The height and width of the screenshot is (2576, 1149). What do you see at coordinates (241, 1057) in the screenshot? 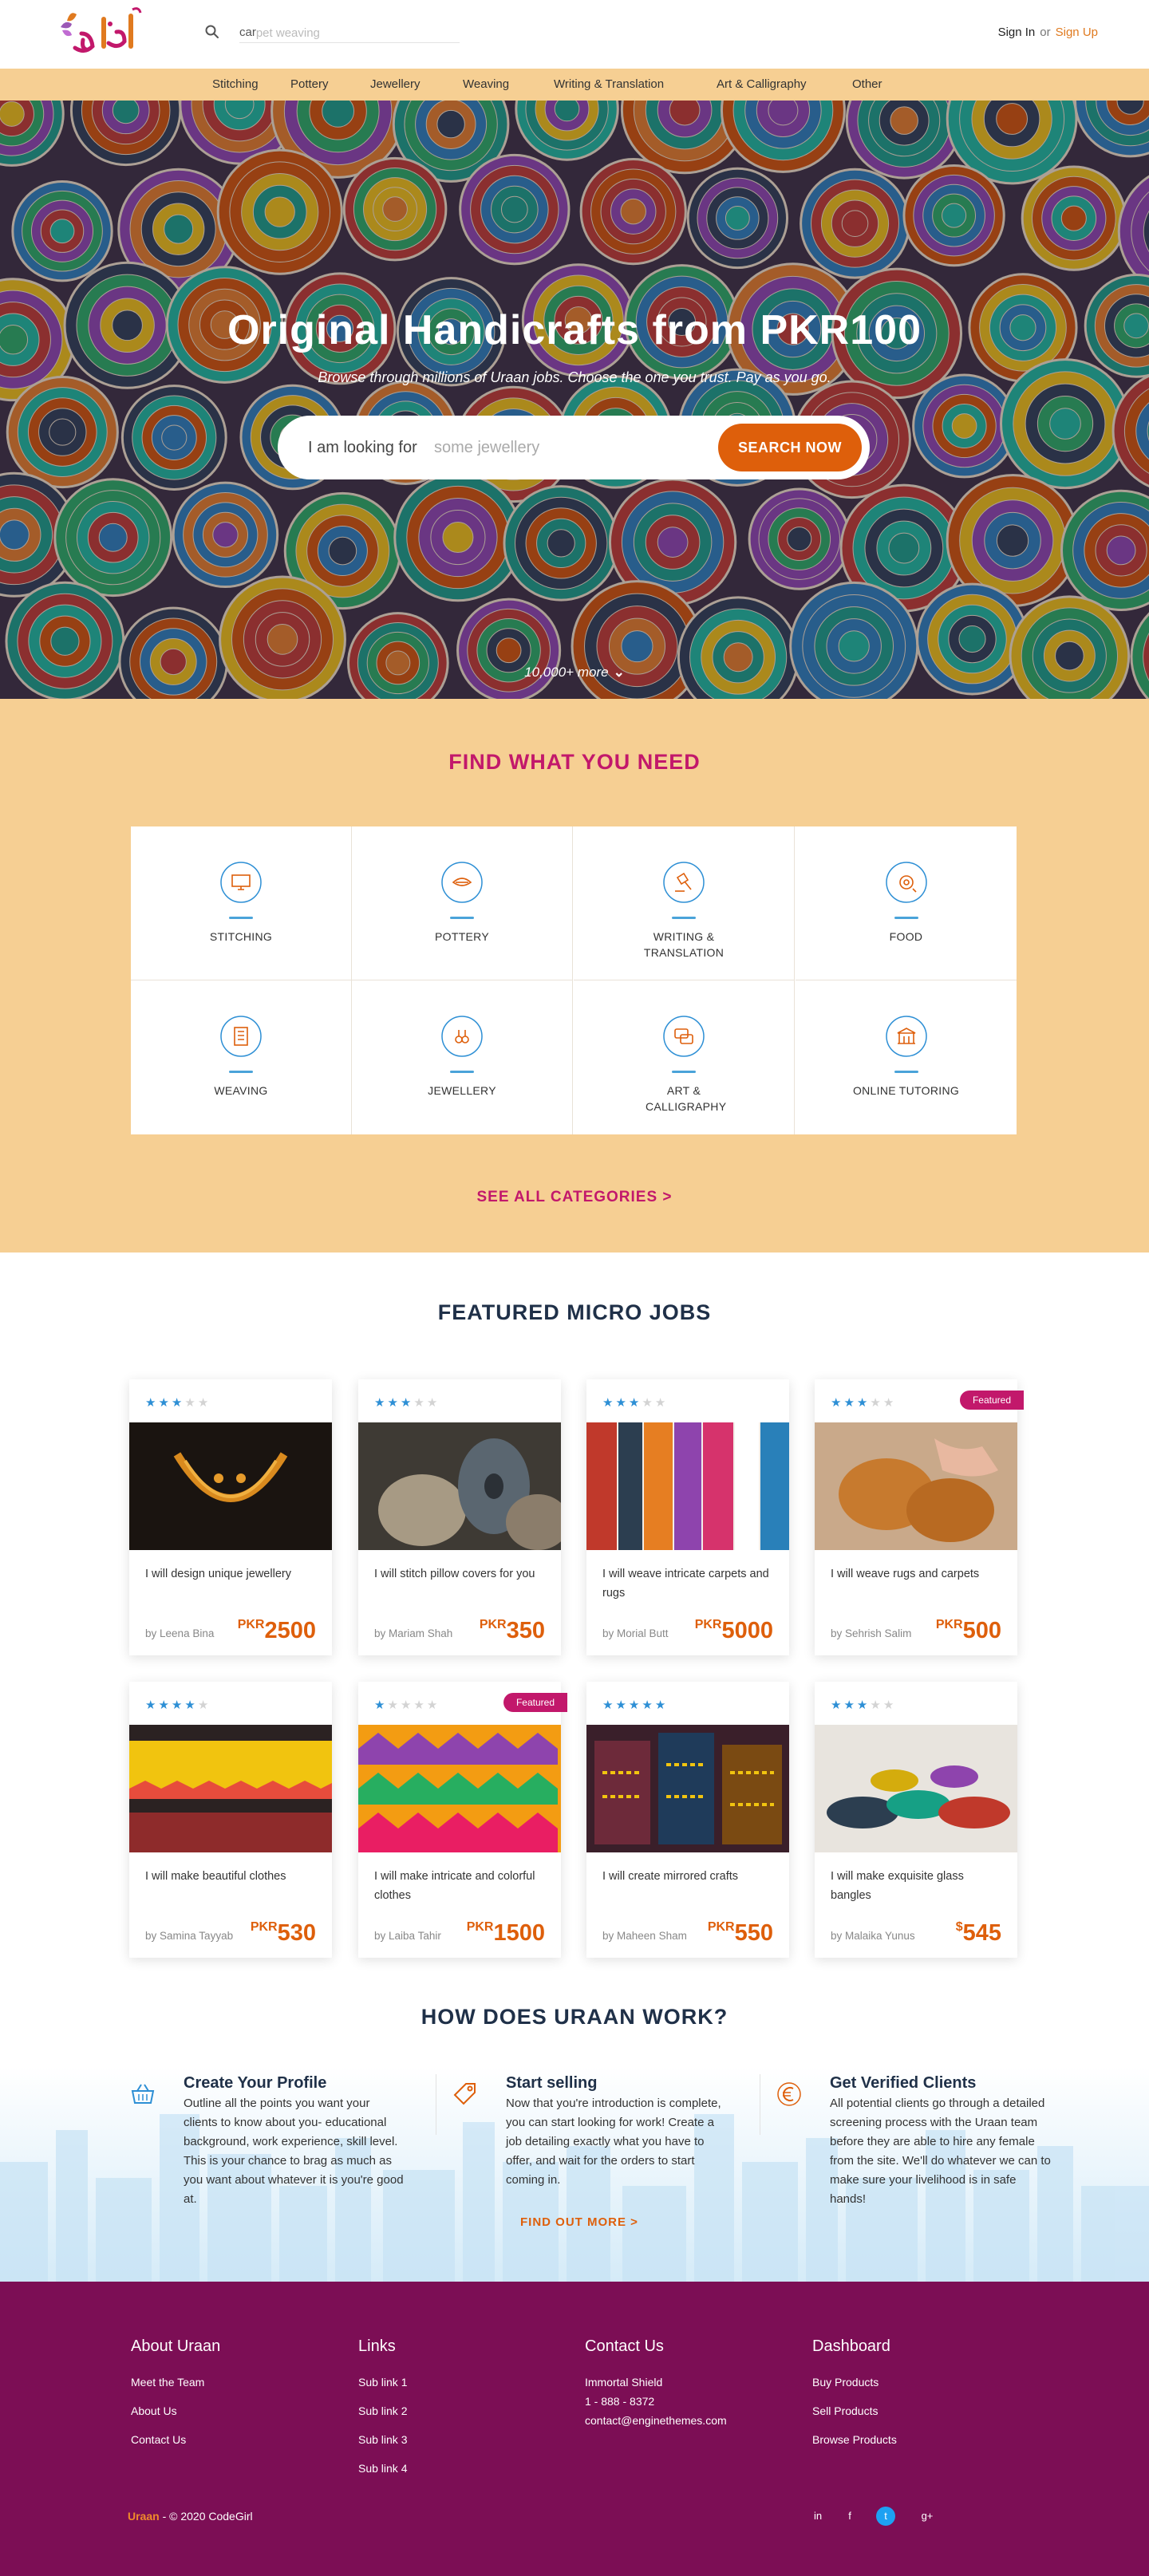
I see `category-card: WEAVING` at bounding box center [241, 1057].